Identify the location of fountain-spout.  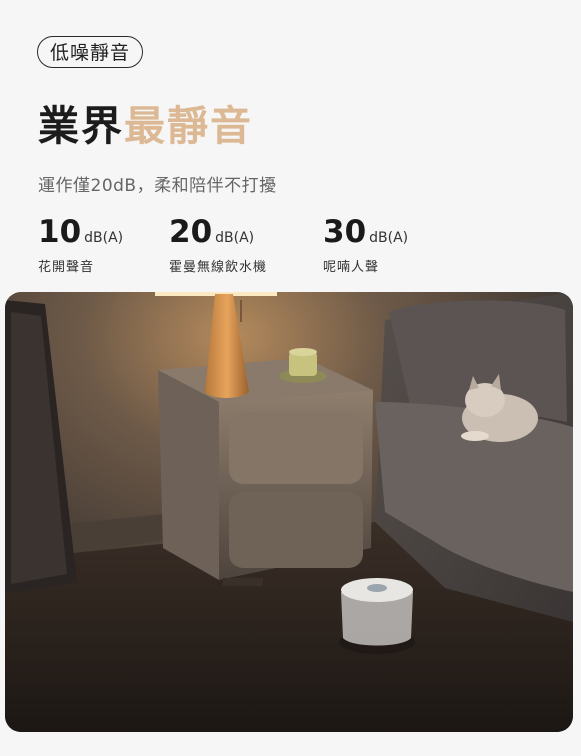
(377, 588).